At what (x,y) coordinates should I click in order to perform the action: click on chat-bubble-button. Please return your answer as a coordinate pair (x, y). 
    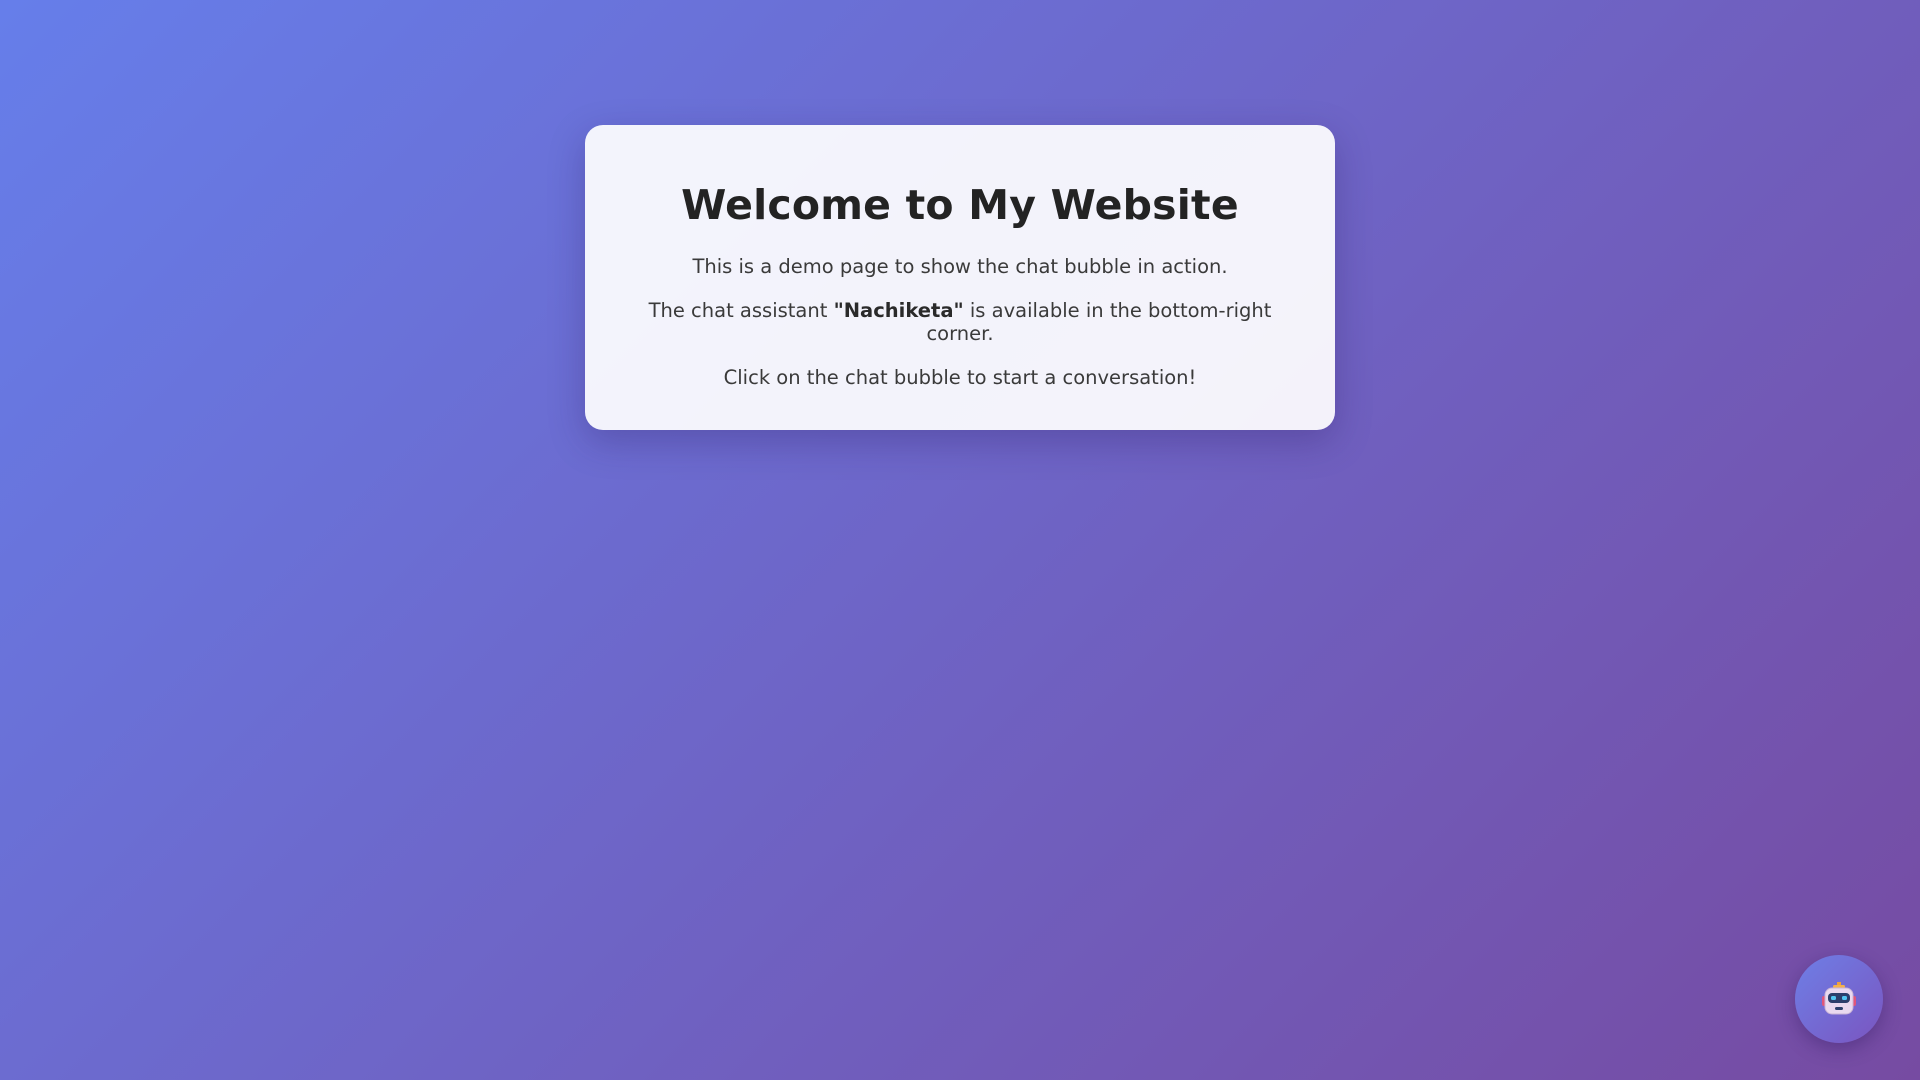
    Looking at the image, I should click on (1839, 999).